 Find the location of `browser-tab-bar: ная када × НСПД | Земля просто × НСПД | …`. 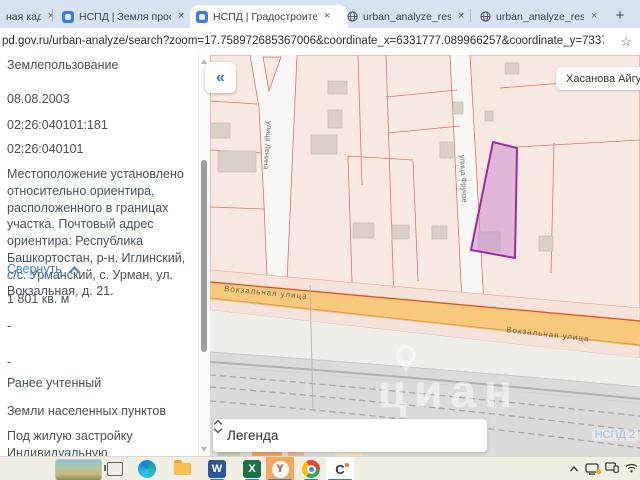

browser-tab-bar: ная када × НСПД | Земля просто × НСПД | … is located at coordinates (320, 14).